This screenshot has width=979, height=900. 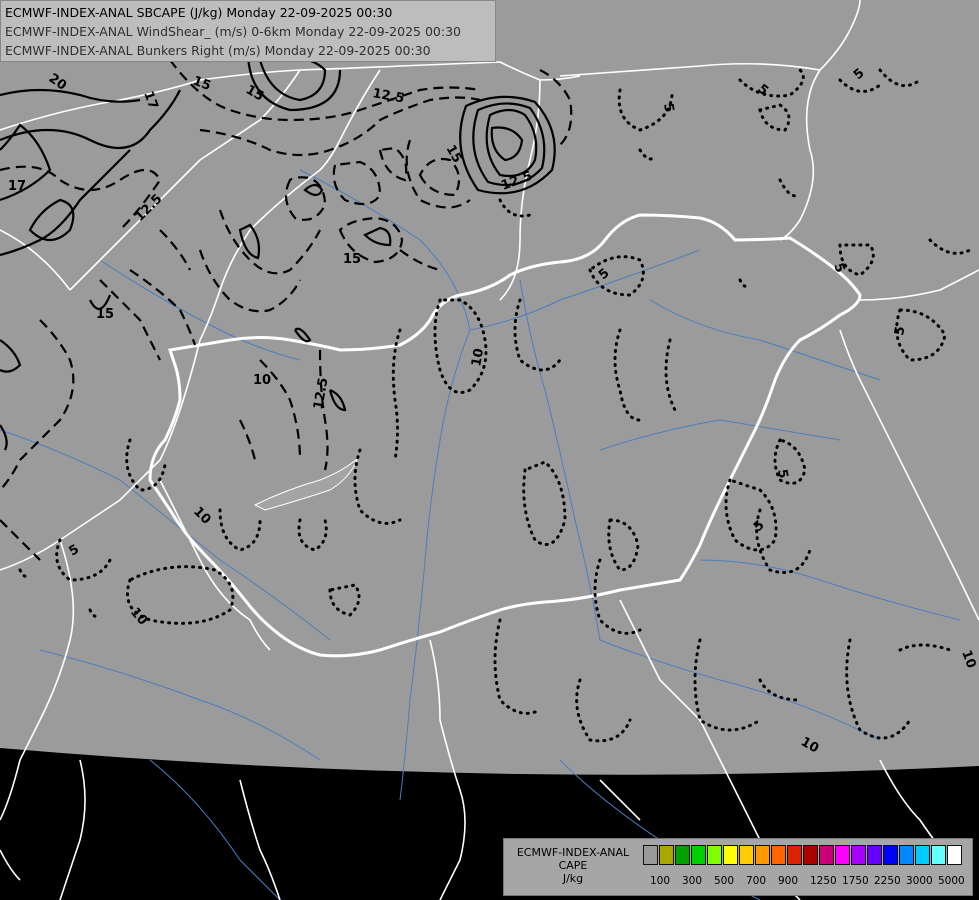 What do you see at coordinates (919, 881) in the screenshot?
I see `legend-tick-label: 3000` at bounding box center [919, 881].